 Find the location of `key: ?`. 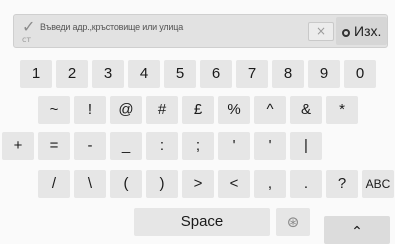

key: ? is located at coordinates (342, 184).